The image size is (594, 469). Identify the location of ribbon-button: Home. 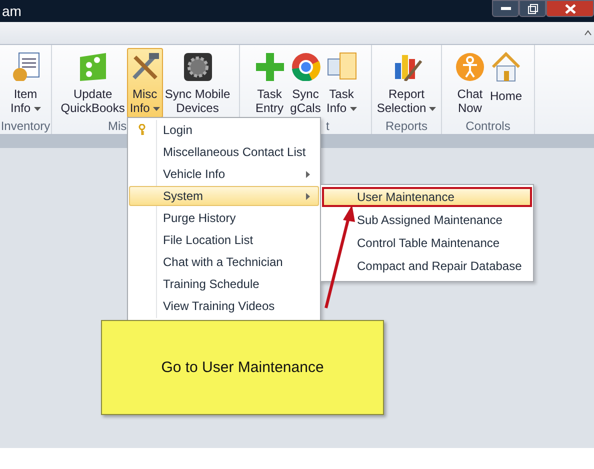
(506, 83).